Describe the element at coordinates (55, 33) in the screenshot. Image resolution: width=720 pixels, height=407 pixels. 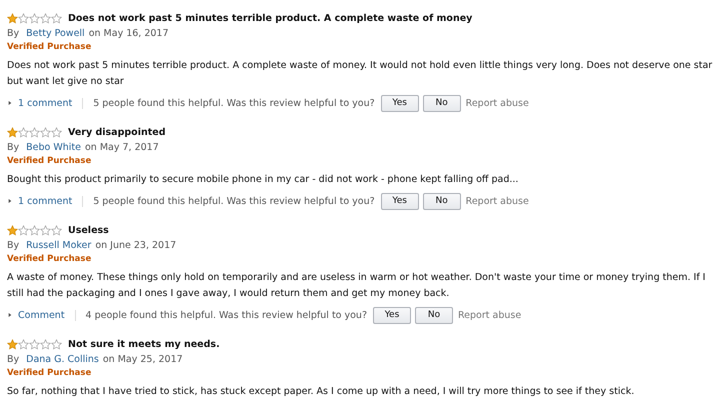
I see `author-link: Betty Powell` at that location.